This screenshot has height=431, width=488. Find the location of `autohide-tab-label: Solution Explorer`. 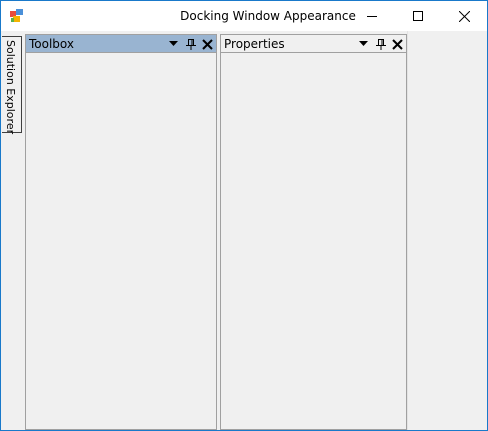

autohide-tab-label: Solution Explorer is located at coordinates (10, 87).